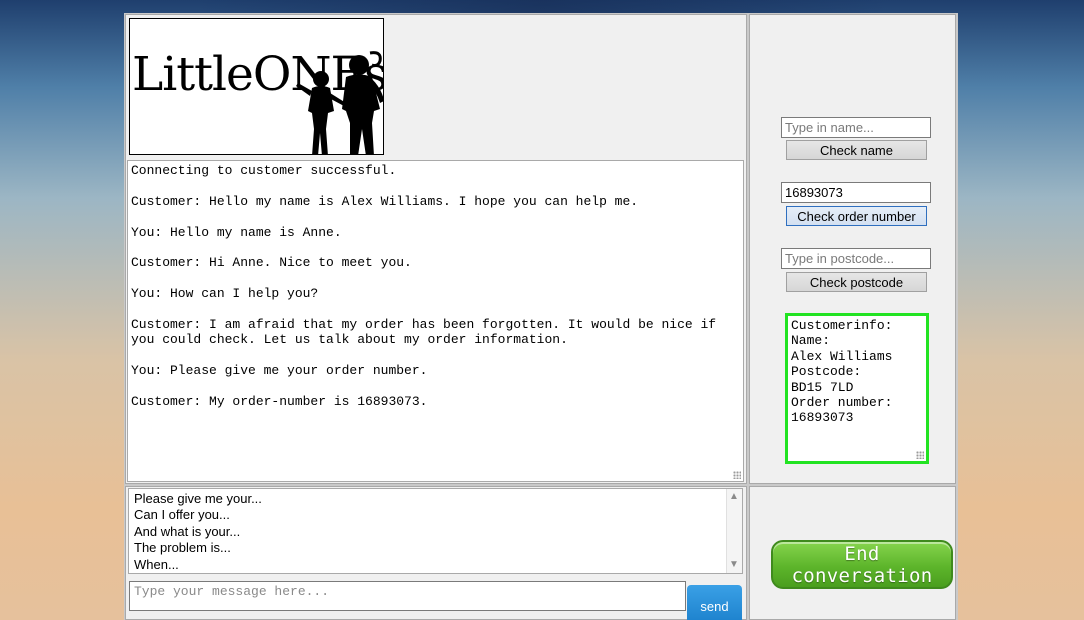  I want to click on message-input, so click(407, 596).